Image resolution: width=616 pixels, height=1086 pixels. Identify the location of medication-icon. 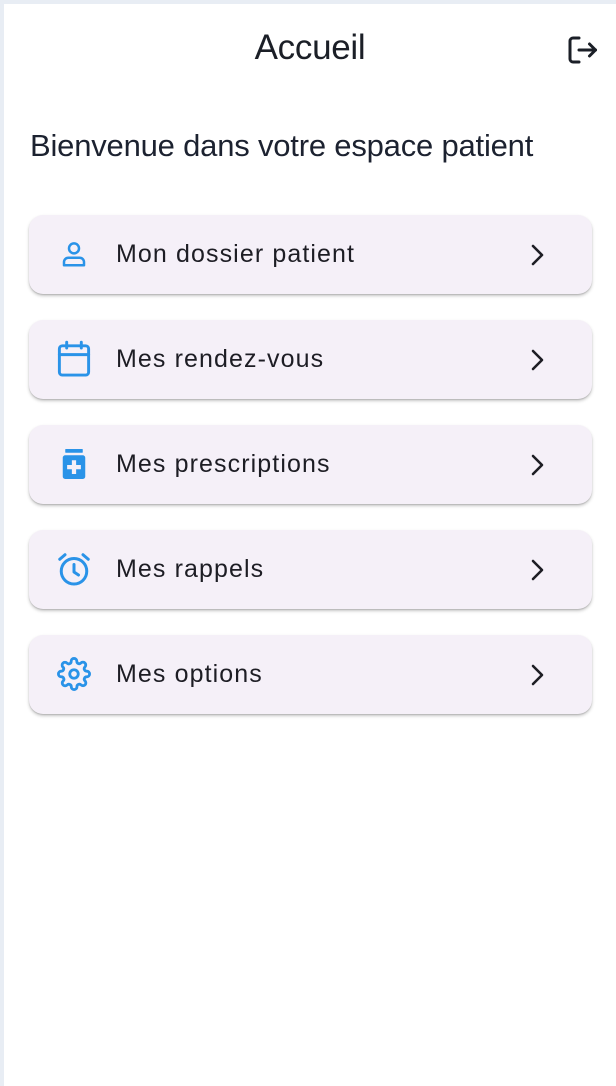
(74, 464).